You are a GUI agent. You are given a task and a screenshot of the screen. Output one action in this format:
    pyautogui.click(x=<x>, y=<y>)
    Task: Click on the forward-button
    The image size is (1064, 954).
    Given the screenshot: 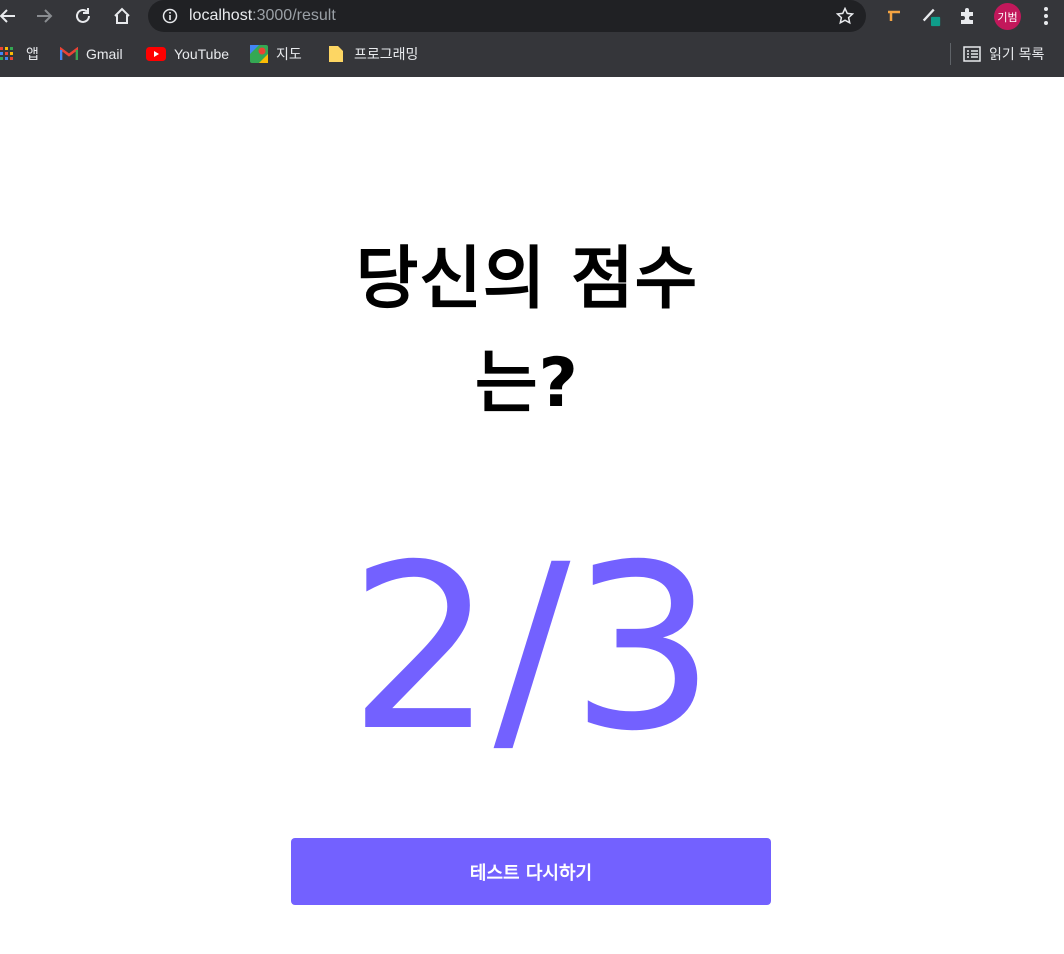 What is the action you would take?
    pyautogui.click(x=44, y=16)
    